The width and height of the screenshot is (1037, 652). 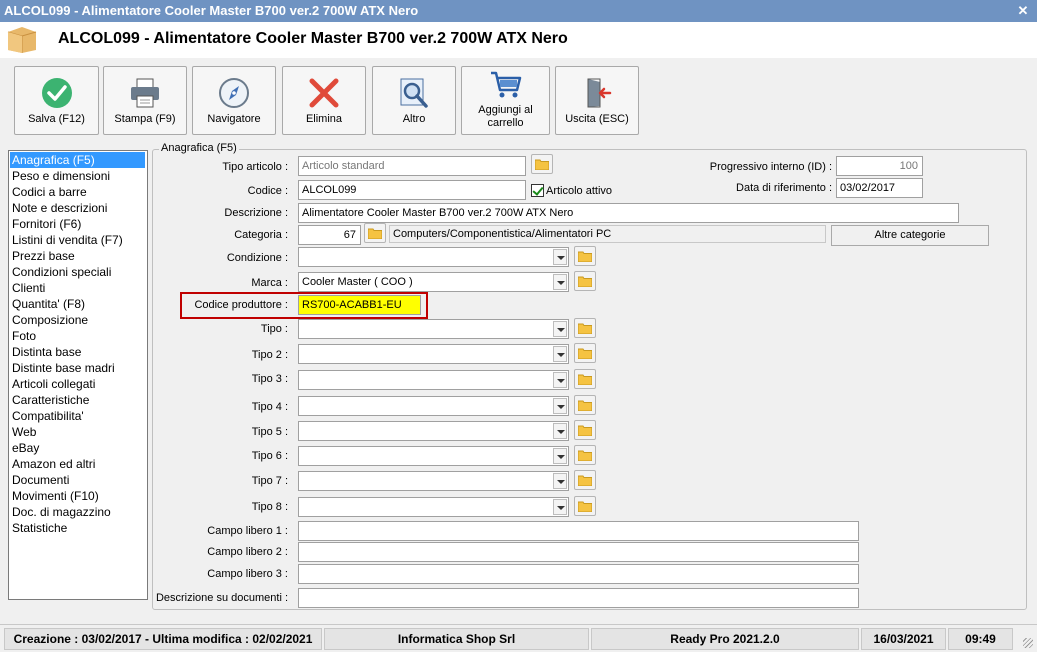 I want to click on descrizione-documenti-label: Descrizione su documenti :, so click(x=221, y=598).